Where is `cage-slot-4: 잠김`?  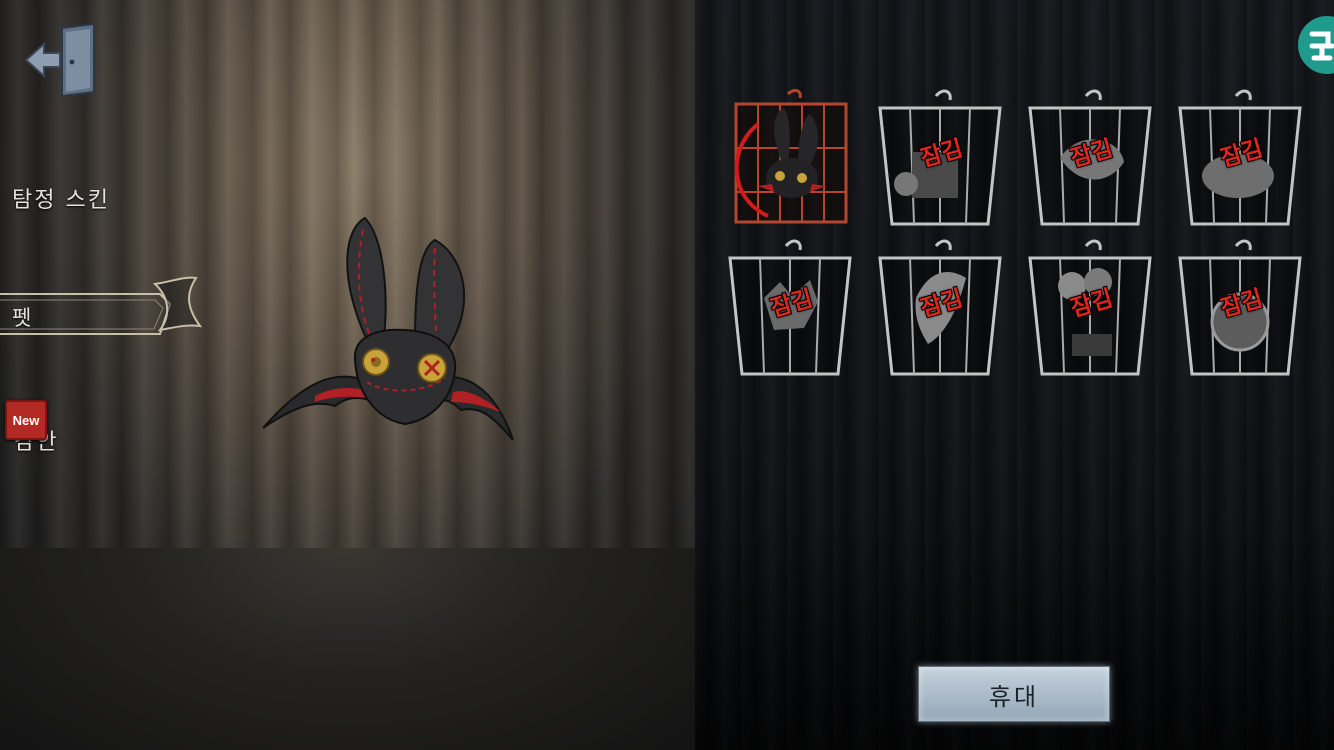 cage-slot-4: 잠김 is located at coordinates (1240, 163).